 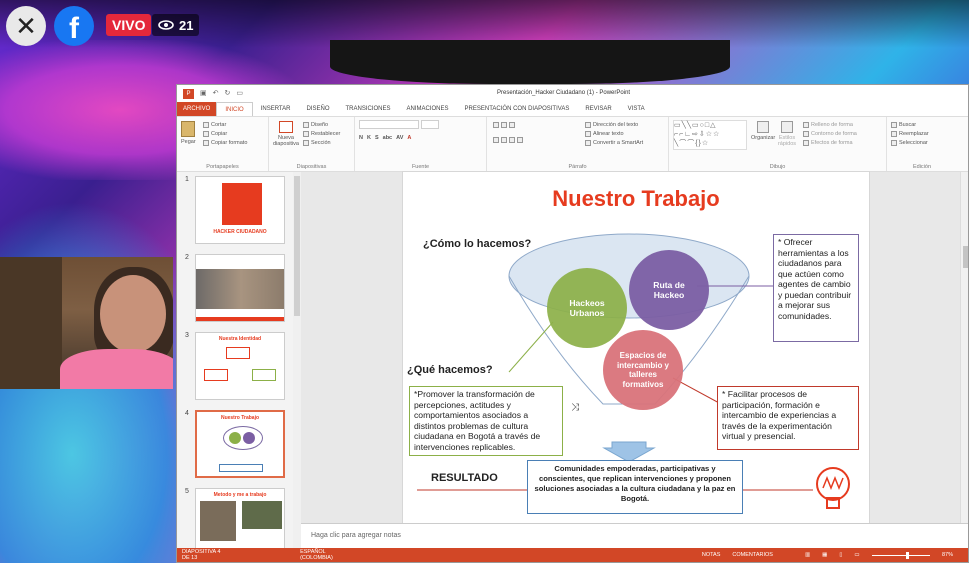 What do you see at coordinates (129, 25) in the screenshot?
I see `live-badge: VIVO` at bounding box center [129, 25].